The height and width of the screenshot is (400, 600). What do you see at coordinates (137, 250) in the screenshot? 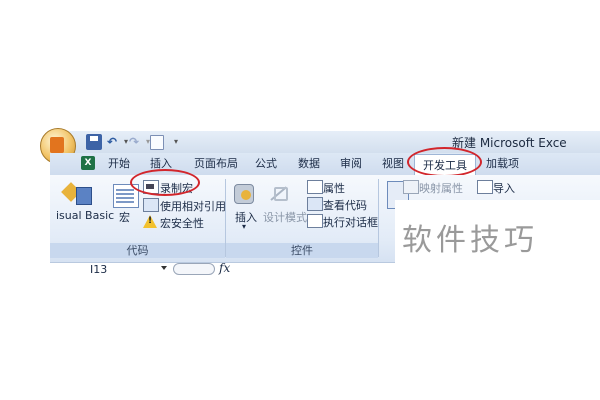
I see `code-group-label: 代码` at bounding box center [137, 250].